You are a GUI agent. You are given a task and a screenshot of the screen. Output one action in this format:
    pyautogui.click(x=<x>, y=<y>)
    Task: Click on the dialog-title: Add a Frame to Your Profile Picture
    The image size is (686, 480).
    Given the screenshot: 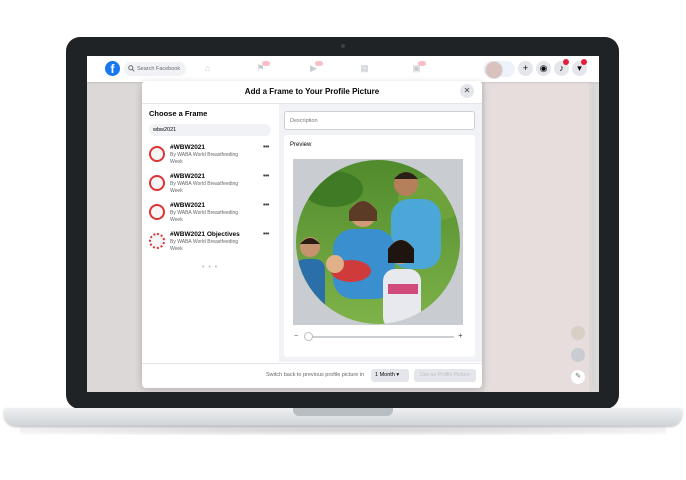 What is the action you would take?
    pyautogui.click(x=312, y=92)
    